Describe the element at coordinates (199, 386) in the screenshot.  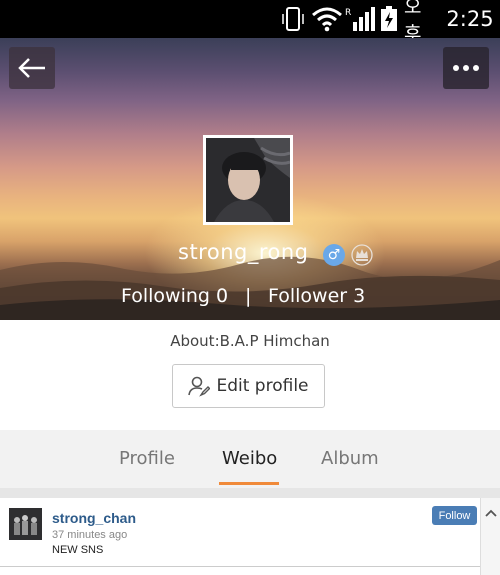
I see `user-edit-icon` at that location.